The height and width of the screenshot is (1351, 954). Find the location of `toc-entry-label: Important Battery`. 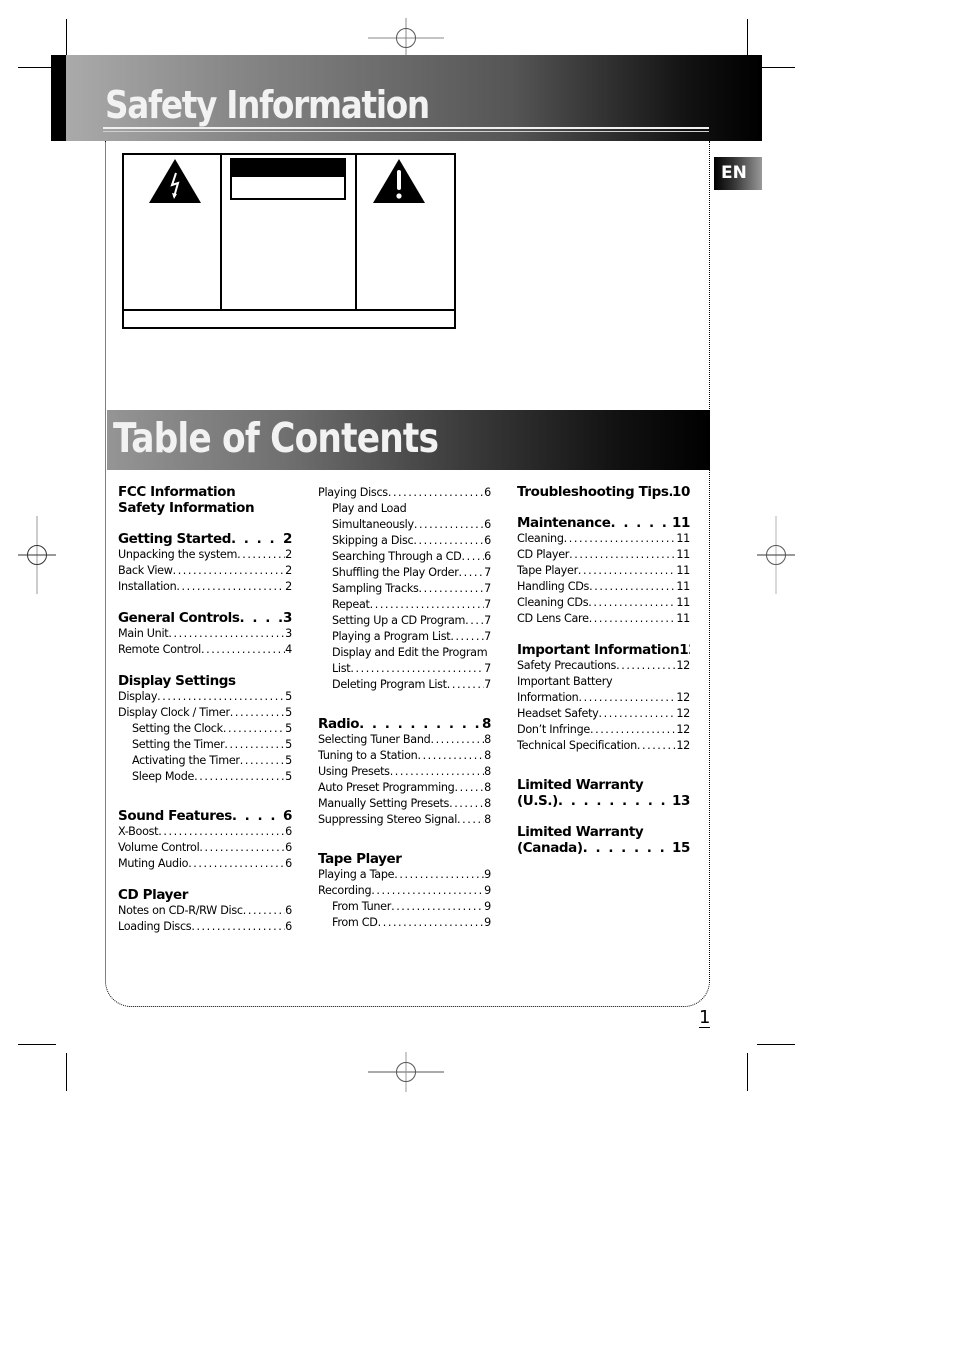

toc-entry-label: Important Battery is located at coordinates (565, 681).